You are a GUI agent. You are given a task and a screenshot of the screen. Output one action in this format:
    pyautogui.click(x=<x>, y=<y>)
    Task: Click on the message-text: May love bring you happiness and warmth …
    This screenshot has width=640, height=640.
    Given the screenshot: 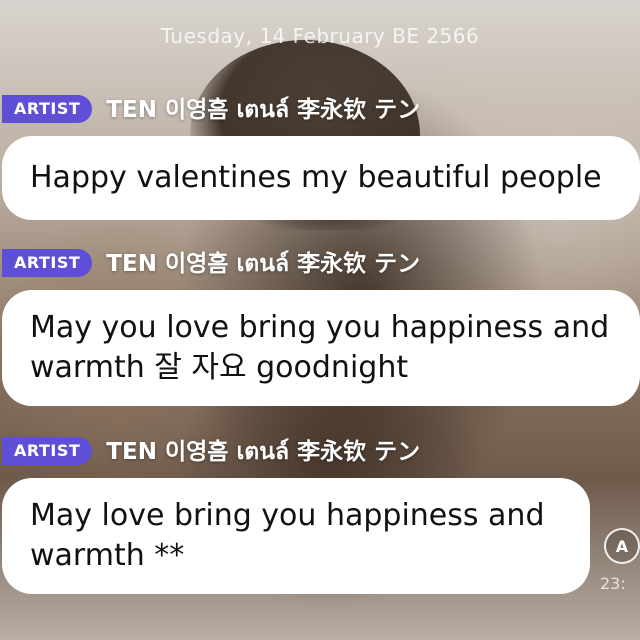 What is the action you would take?
    pyautogui.click(x=287, y=535)
    